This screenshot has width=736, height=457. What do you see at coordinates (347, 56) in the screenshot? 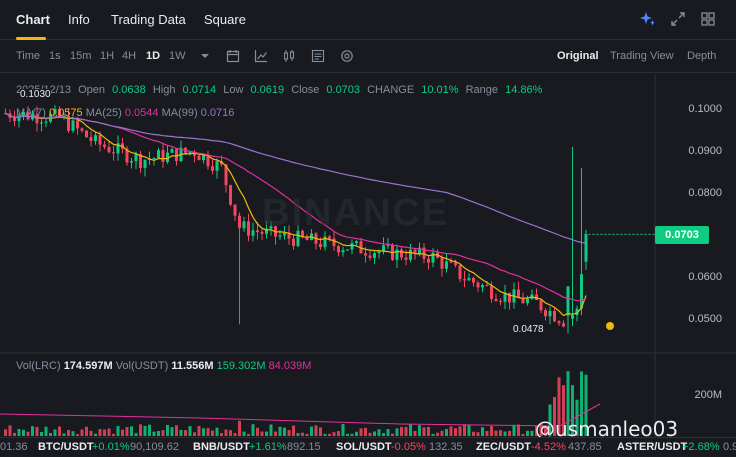
I see `settings-icon` at bounding box center [347, 56].